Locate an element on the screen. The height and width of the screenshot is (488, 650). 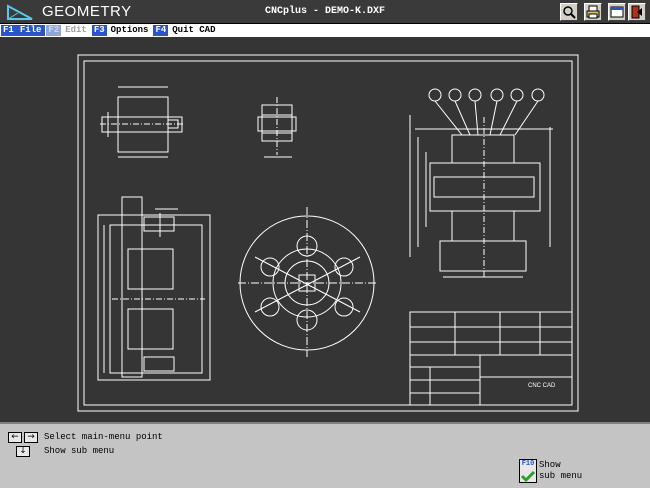
document-title: CNCplus - DEMO-K.DXF is located at coordinates (325, 11).